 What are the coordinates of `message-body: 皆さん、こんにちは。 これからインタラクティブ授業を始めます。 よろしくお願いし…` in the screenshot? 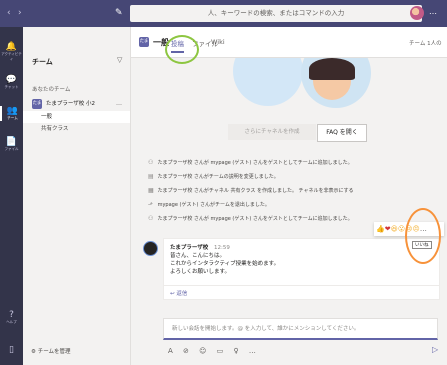 It's located at (224, 264).